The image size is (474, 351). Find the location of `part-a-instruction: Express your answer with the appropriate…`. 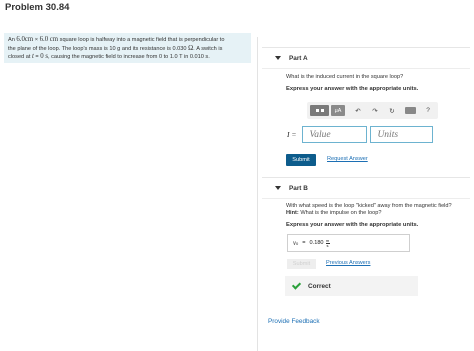

part-a-instruction: Express your answer with the appropriate… is located at coordinates (352, 89).